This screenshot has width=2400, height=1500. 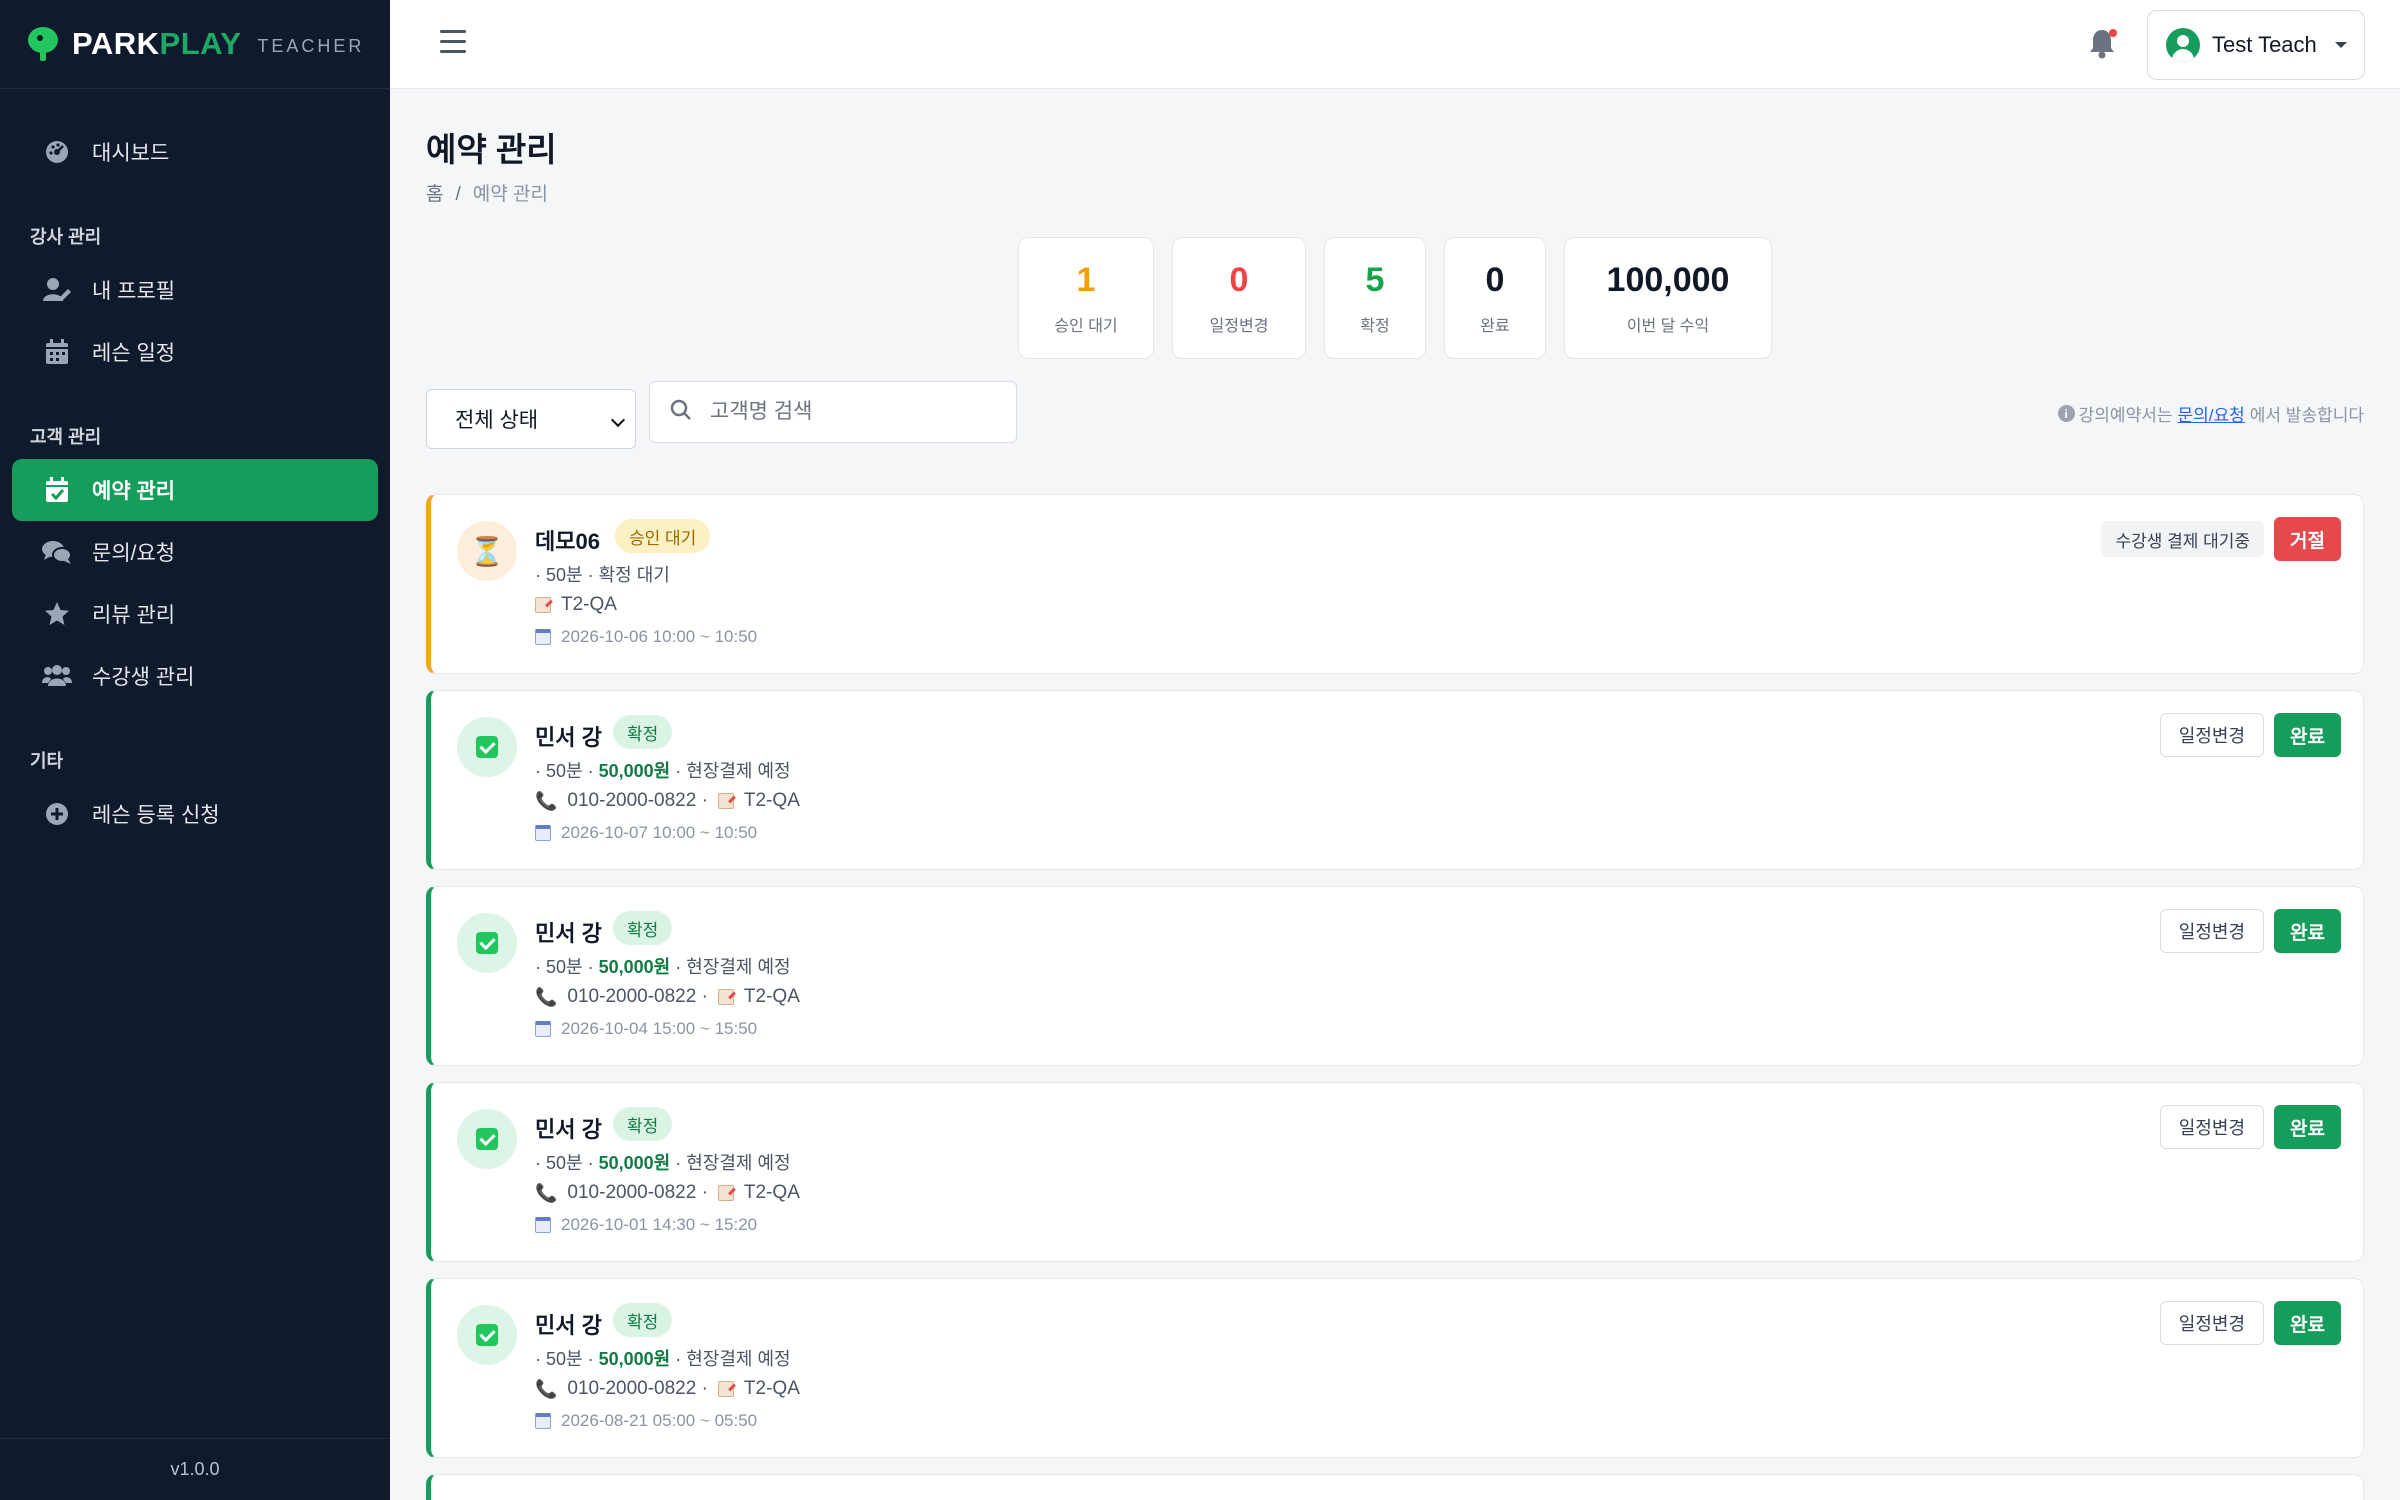 What do you see at coordinates (195, 152) in the screenshot?
I see `sidebar-item-dashboard: 대시보드` at bounding box center [195, 152].